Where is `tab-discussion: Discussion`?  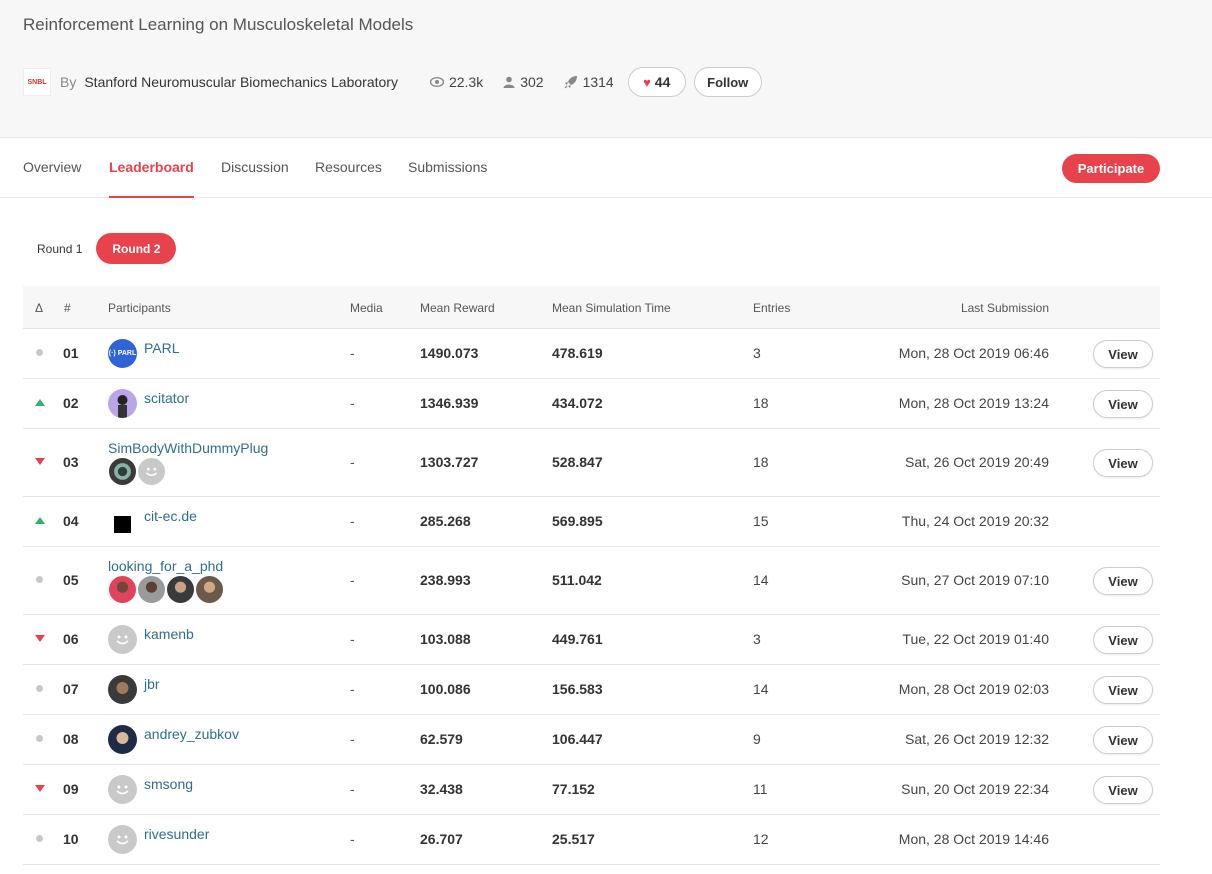 tab-discussion: Discussion is located at coordinates (255, 178).